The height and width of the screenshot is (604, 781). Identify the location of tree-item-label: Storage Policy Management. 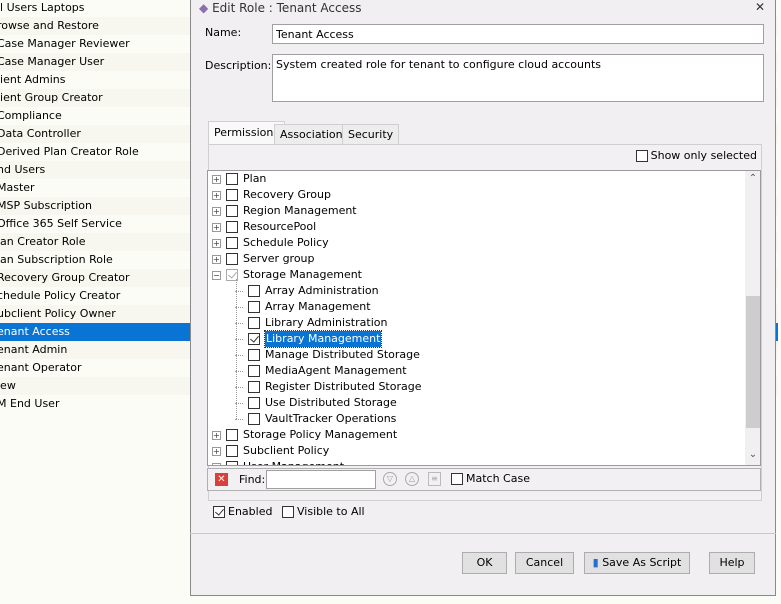
(320, 434).